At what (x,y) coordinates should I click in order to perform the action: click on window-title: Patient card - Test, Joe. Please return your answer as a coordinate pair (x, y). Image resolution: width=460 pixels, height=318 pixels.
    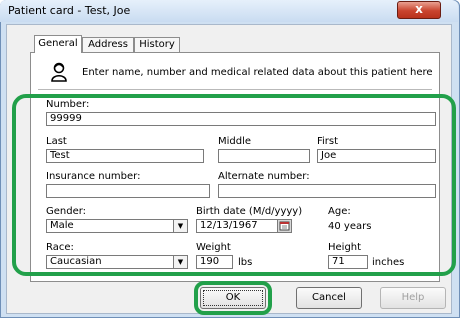
    Looking at the image, I should click on (69, 10).